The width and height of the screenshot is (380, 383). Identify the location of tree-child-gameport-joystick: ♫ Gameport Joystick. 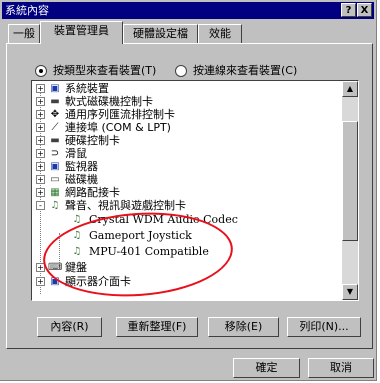
(187, 235).